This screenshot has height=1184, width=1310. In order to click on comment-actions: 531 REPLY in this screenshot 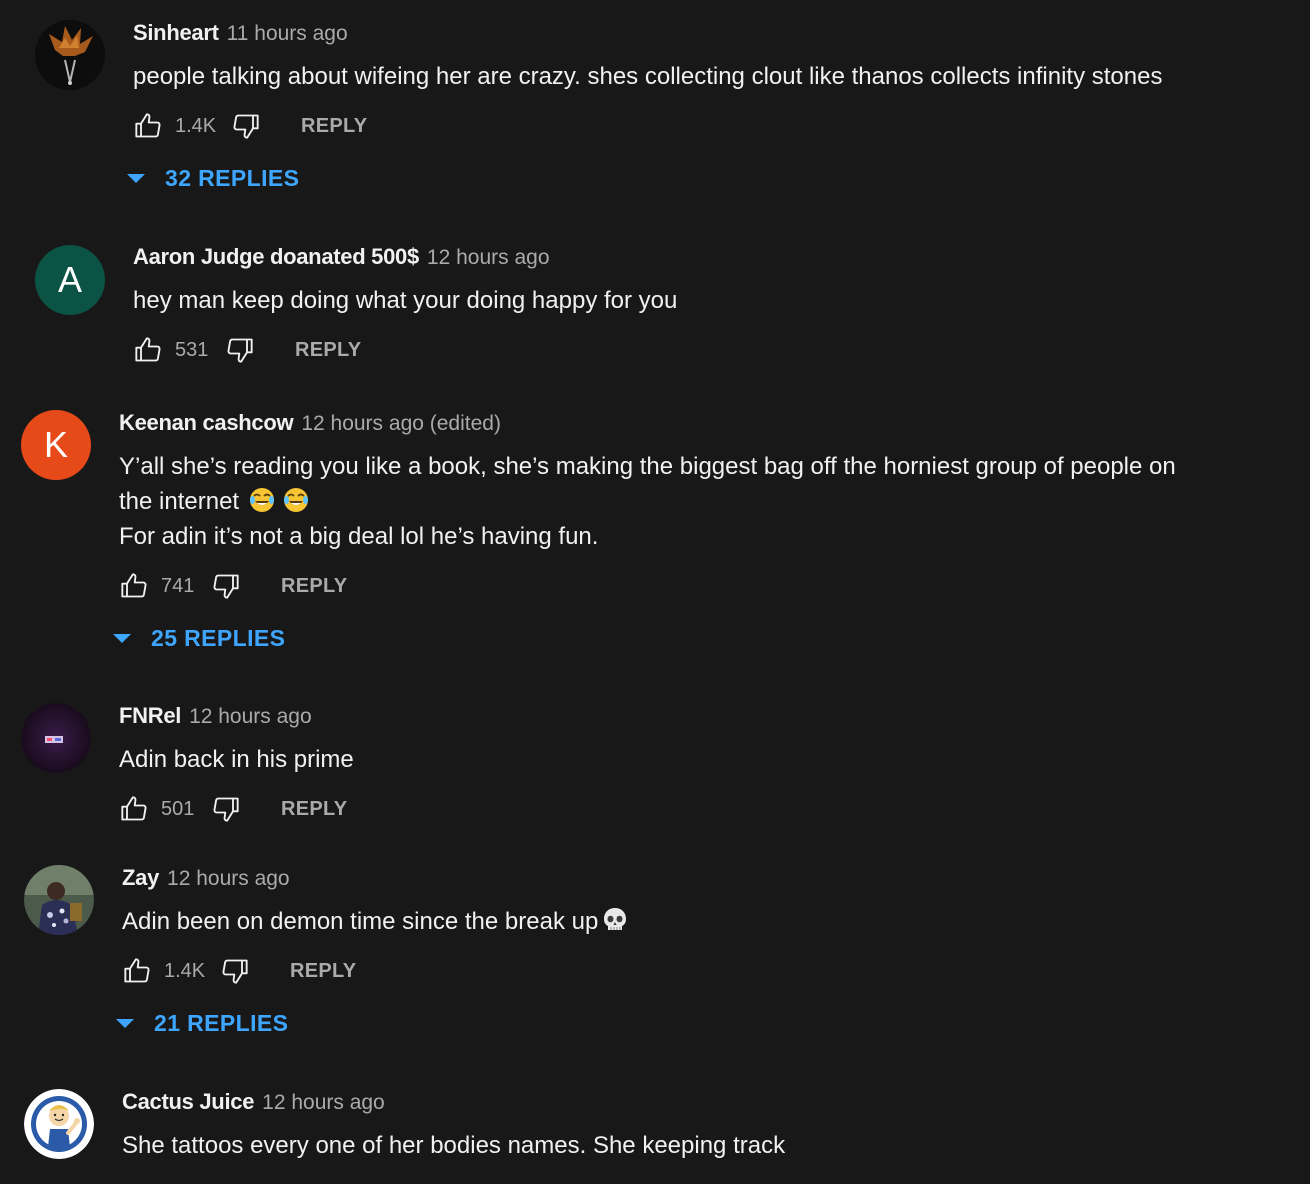, I will do `click(681, 350)`.